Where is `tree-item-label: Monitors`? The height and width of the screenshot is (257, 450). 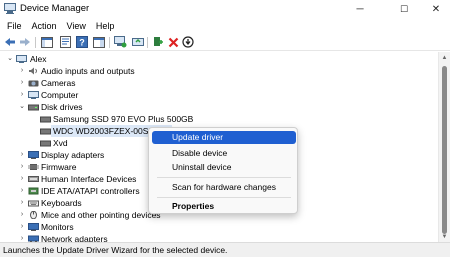
tree-item-label: Monitors is located at coordinates (57, 227).